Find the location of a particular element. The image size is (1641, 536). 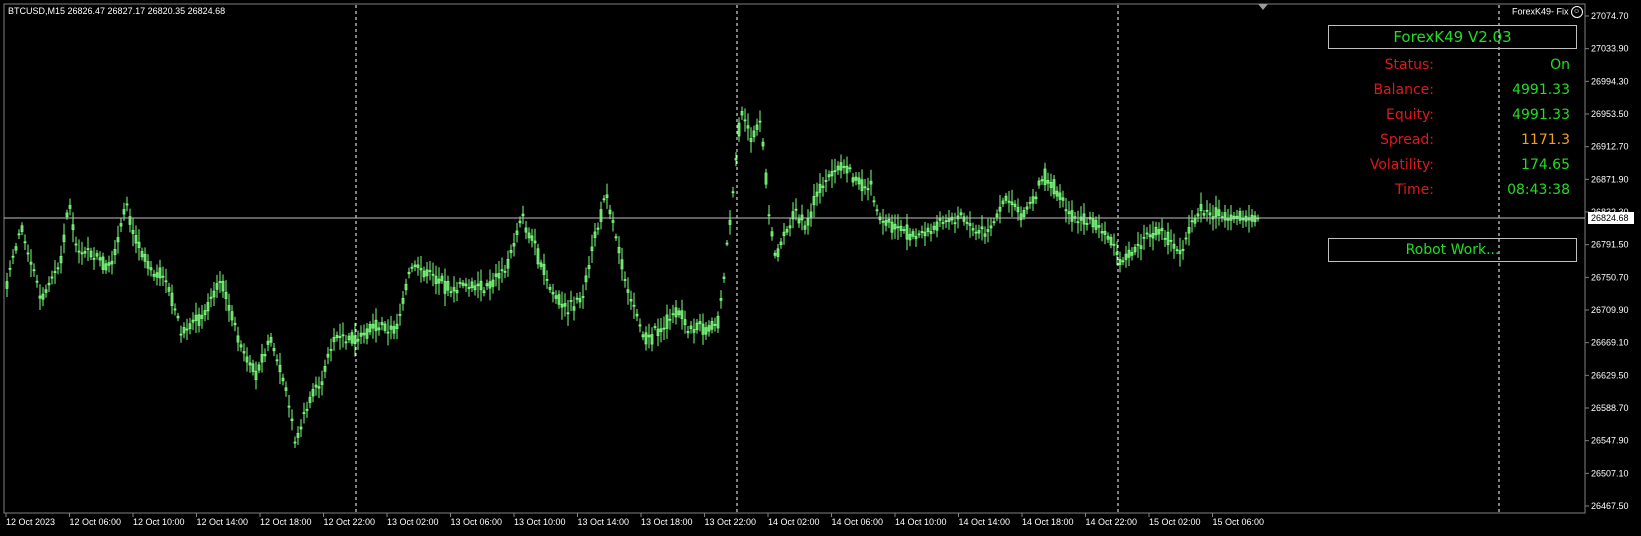

price-tick-label: 26507.10 is located at coordinates (1610, 473).